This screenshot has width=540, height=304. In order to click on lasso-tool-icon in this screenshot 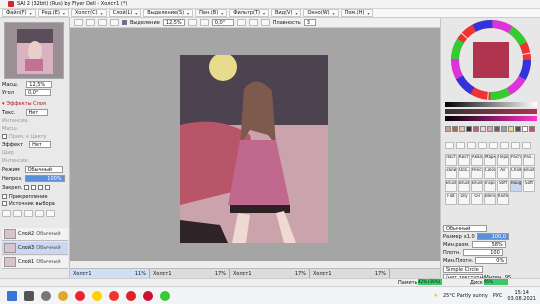, I will do `click(460, 145)`.